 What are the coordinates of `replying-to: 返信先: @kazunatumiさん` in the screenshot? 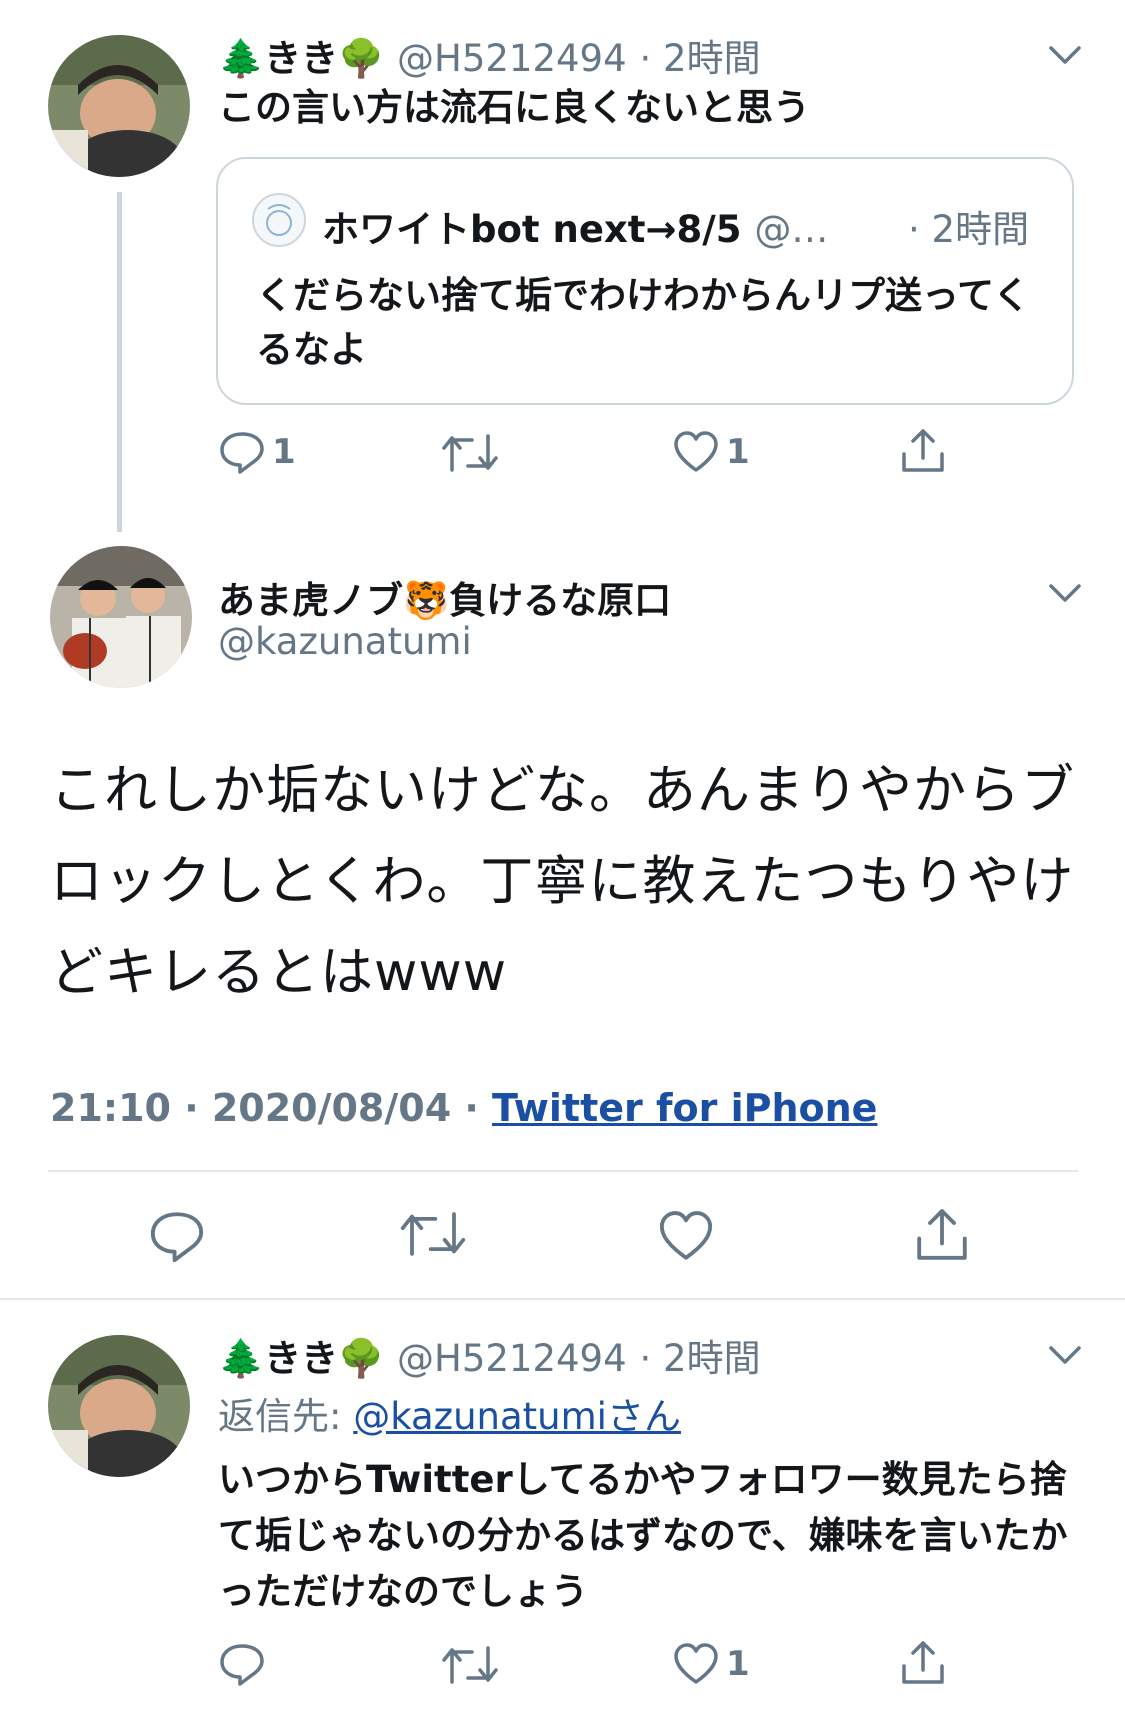 It's located at (449, 1413).